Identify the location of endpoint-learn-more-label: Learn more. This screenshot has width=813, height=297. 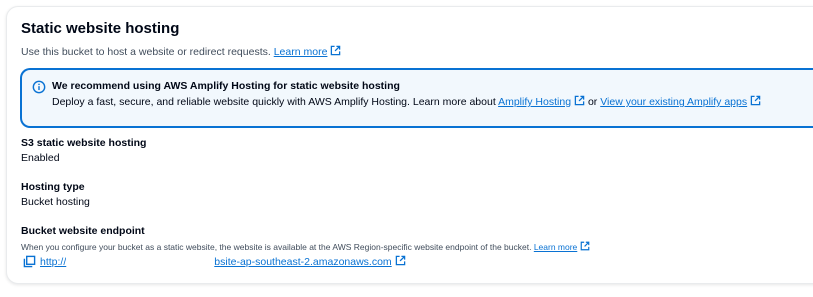
(555, 247).